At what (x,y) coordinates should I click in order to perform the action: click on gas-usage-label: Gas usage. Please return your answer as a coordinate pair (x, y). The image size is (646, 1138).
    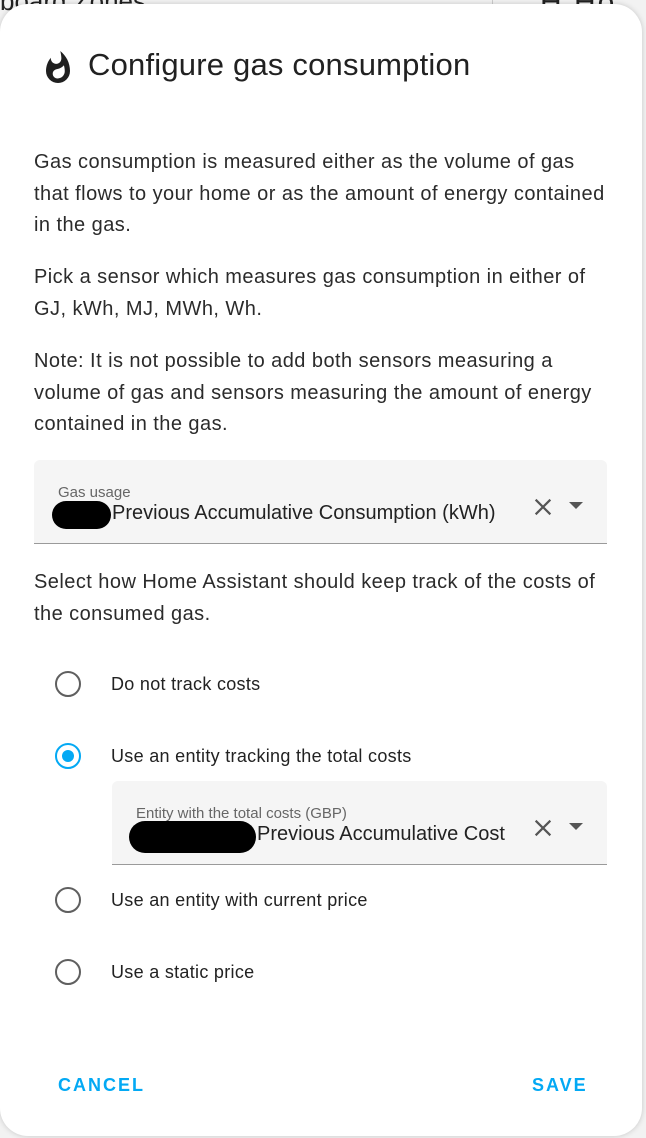
    Looking at the image, I should click on (94, 492).